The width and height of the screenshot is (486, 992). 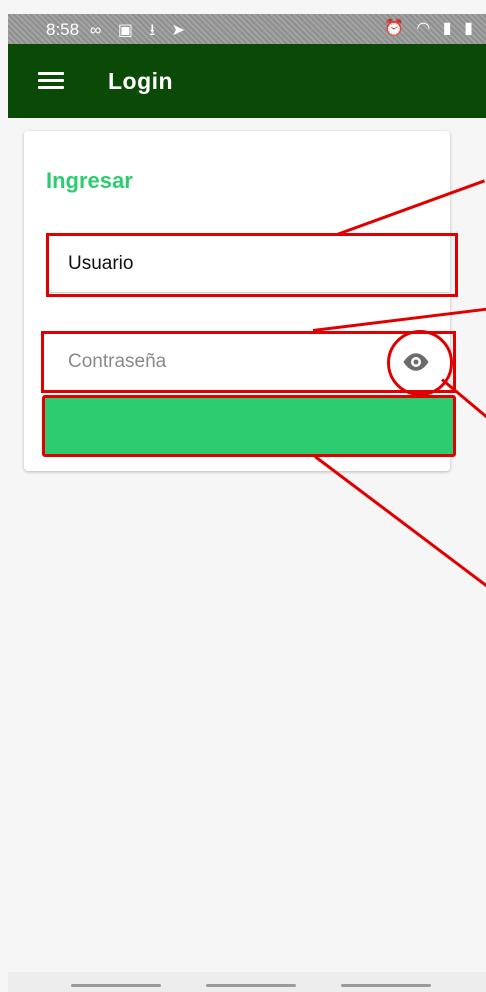 What do you see at coordinates (248, 423) in the screenshot?
I see `submit-button: INGRESAR` at bounding box center [248, 423].